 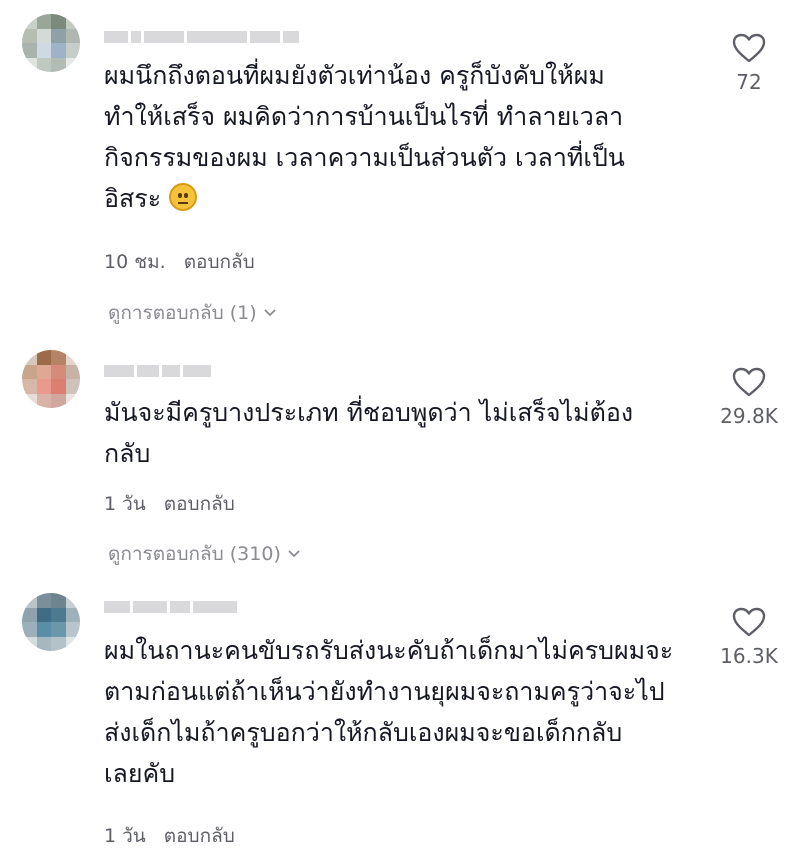 I want to click on like-count: 72, so click(x=749, y=82).